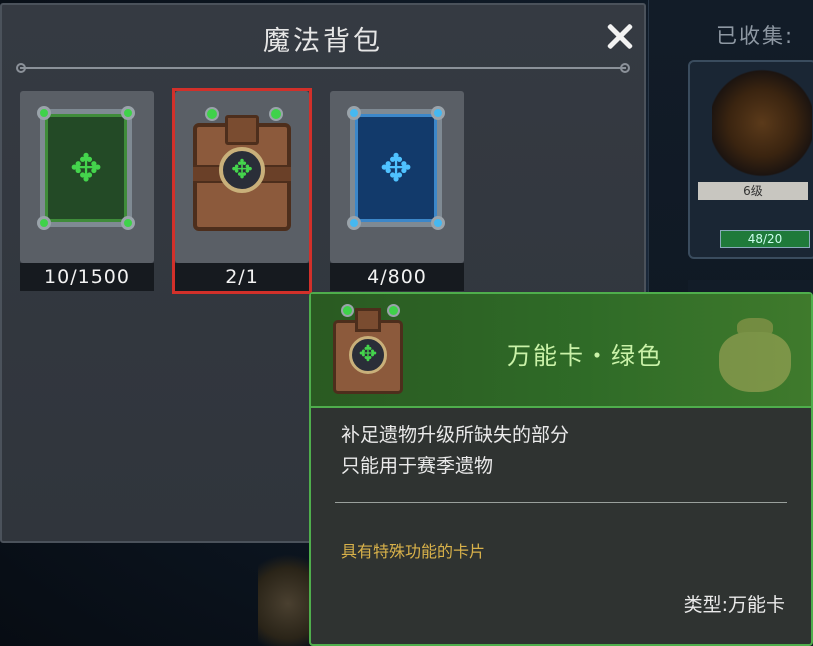 This screenshot has width=813, height=646. Describe the element at coordinates (87, 277) in the screenshot. I see `slot-count: 10/1500` at that location.